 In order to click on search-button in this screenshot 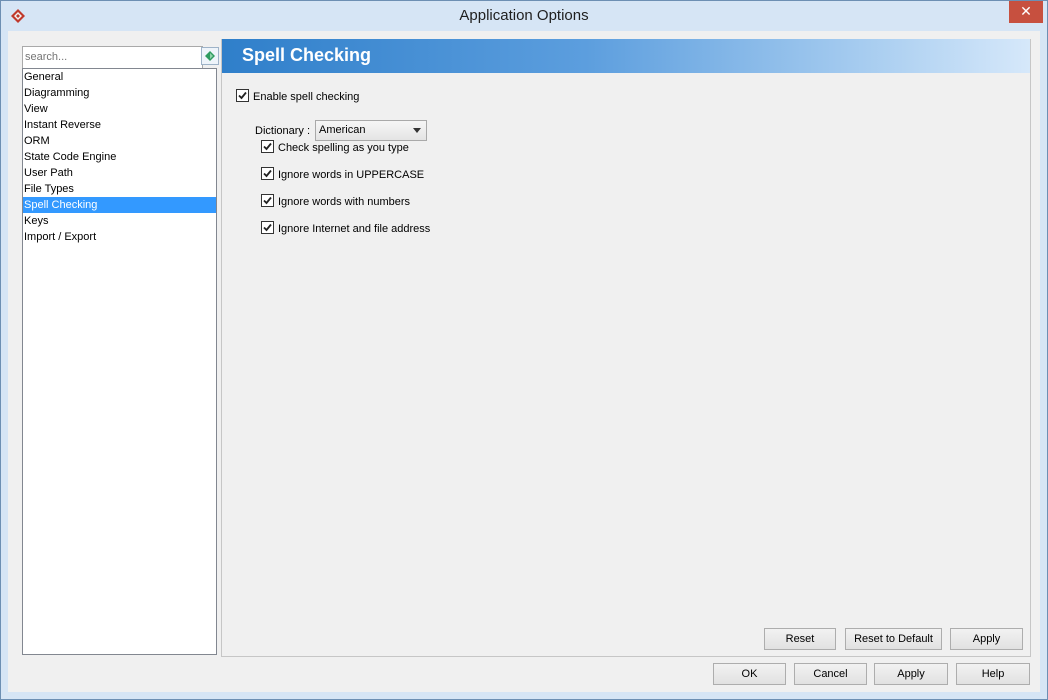, I will do `click(210, 56)`.